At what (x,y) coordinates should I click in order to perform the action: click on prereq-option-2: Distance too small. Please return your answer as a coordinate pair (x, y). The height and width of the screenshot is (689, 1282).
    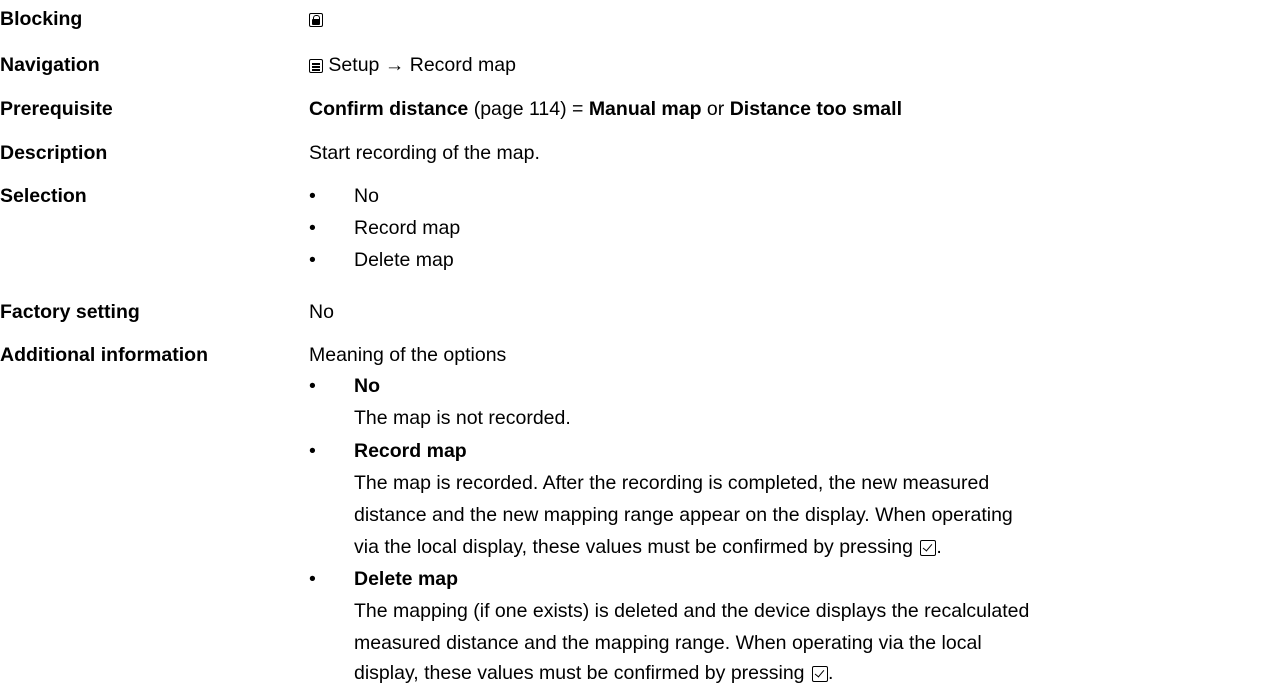
    Looking at the image, I should click on (815, 109).